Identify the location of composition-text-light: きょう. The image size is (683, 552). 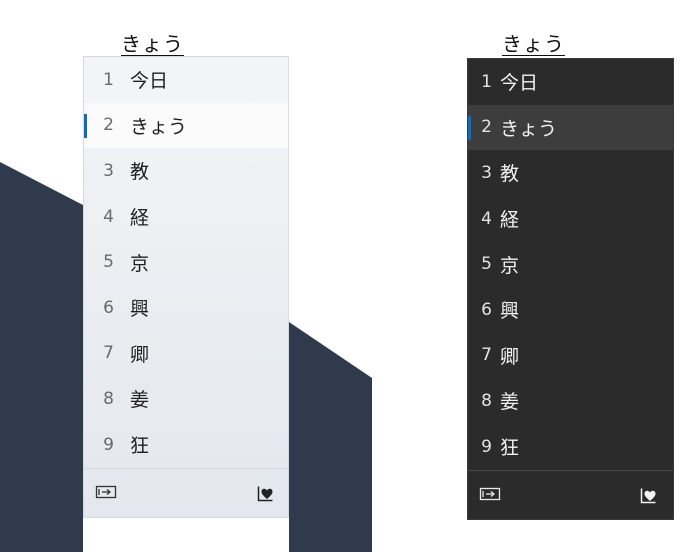
(152, 44).